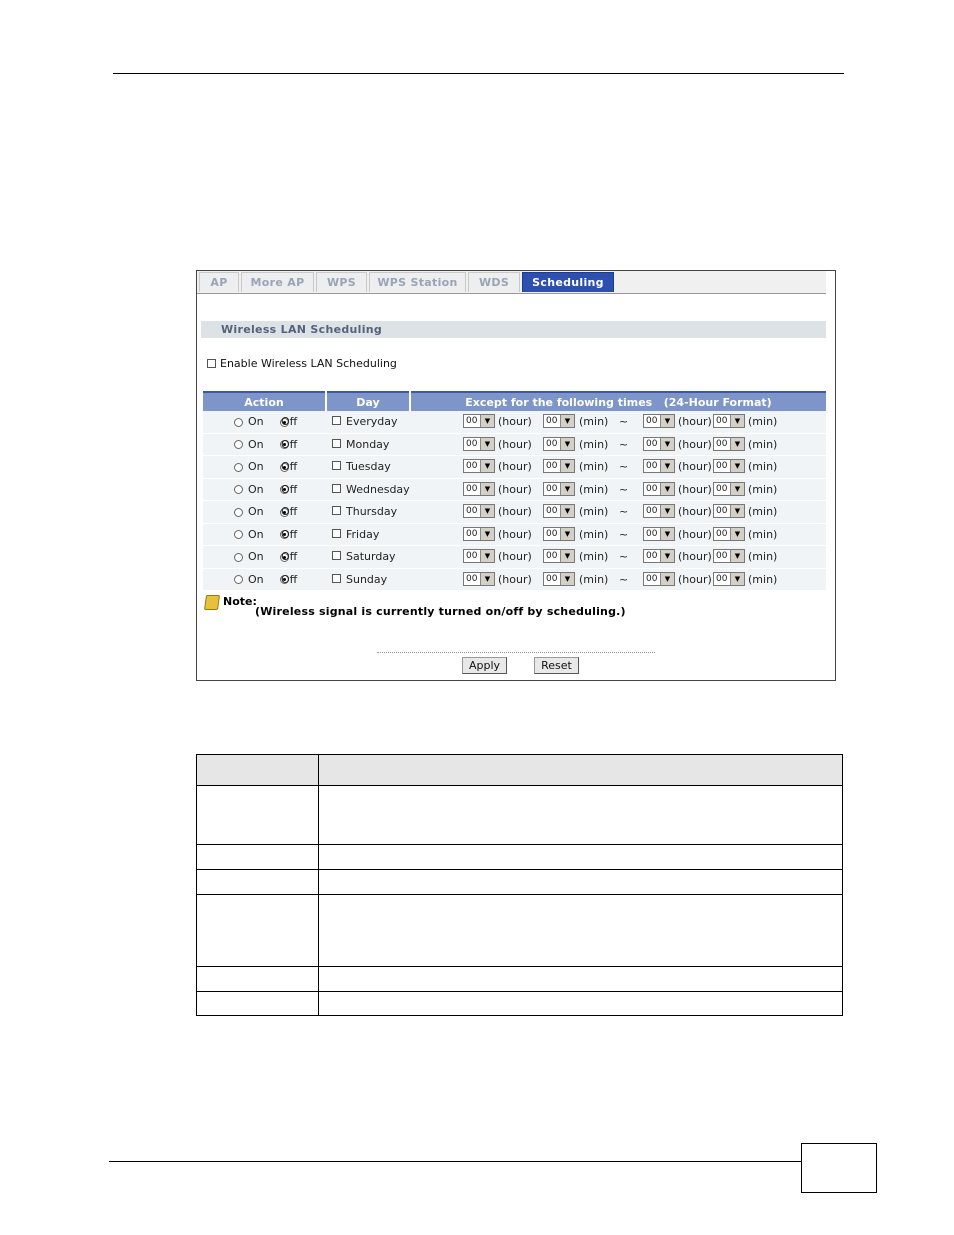 The width and height of the screenshot is (954, 1235). I want to click on tab-ap: AP, so click(219, 282).